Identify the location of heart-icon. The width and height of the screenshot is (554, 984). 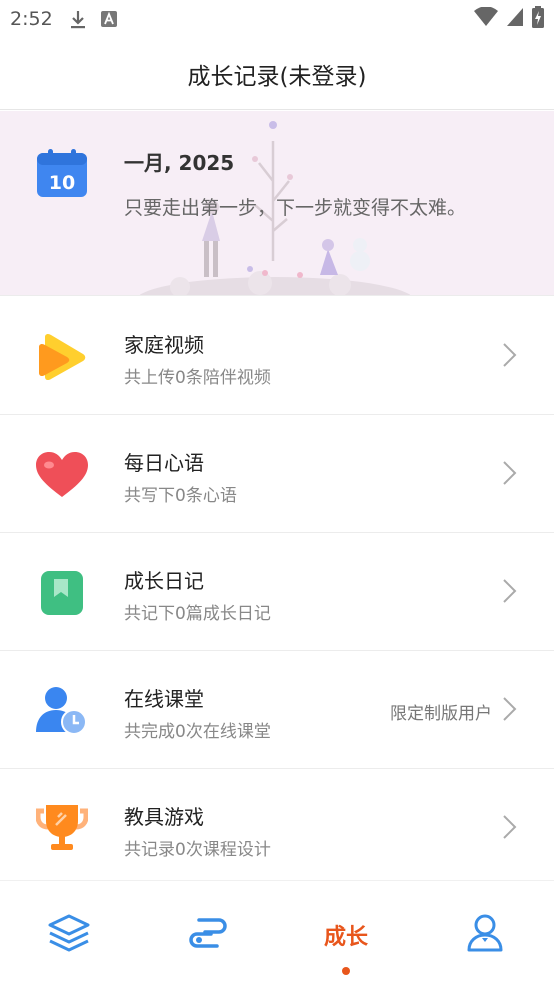
(62, 475).